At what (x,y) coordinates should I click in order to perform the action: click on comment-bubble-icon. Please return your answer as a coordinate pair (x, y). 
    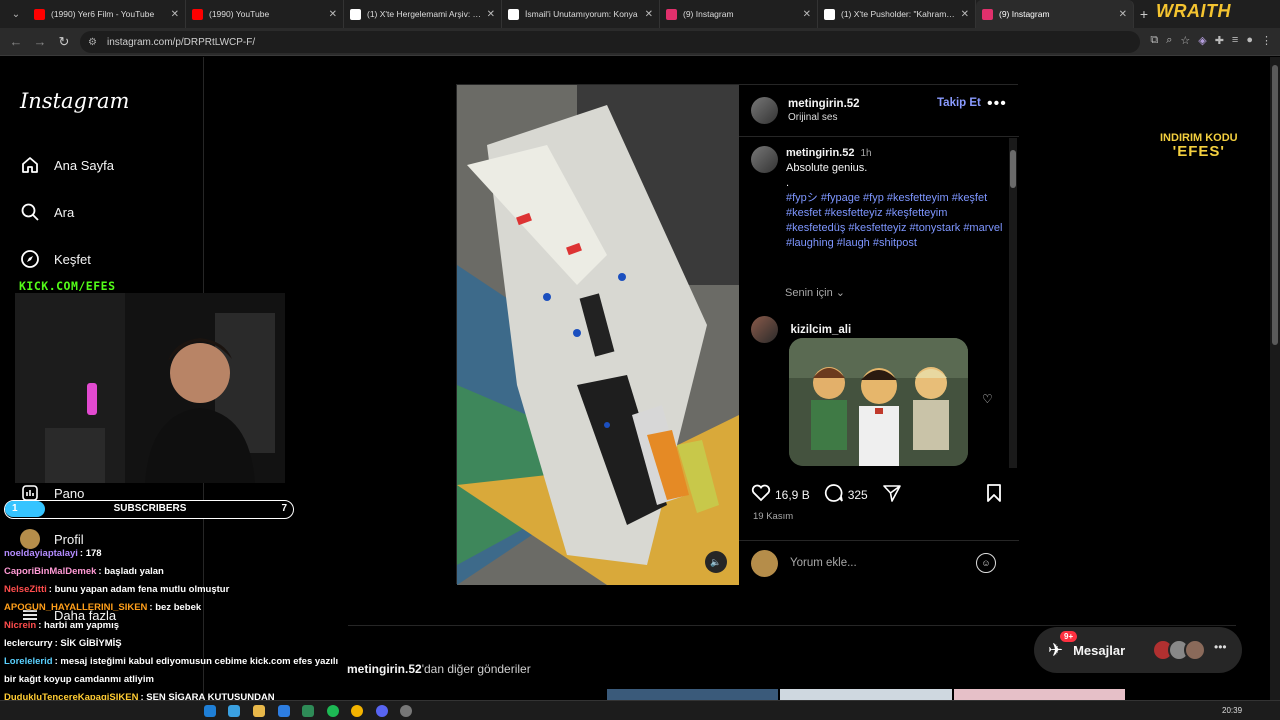
    Looking at the image, I should click on (834, 494).